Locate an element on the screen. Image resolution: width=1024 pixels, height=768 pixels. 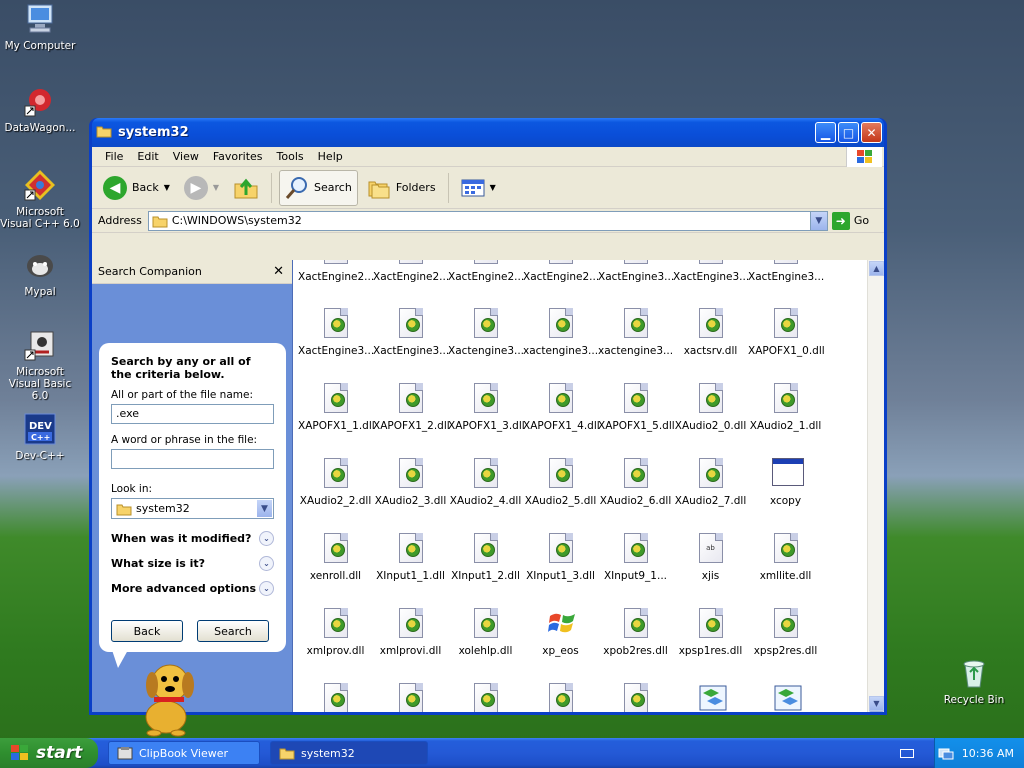
phrase-input is located at coordinates (192, 459).